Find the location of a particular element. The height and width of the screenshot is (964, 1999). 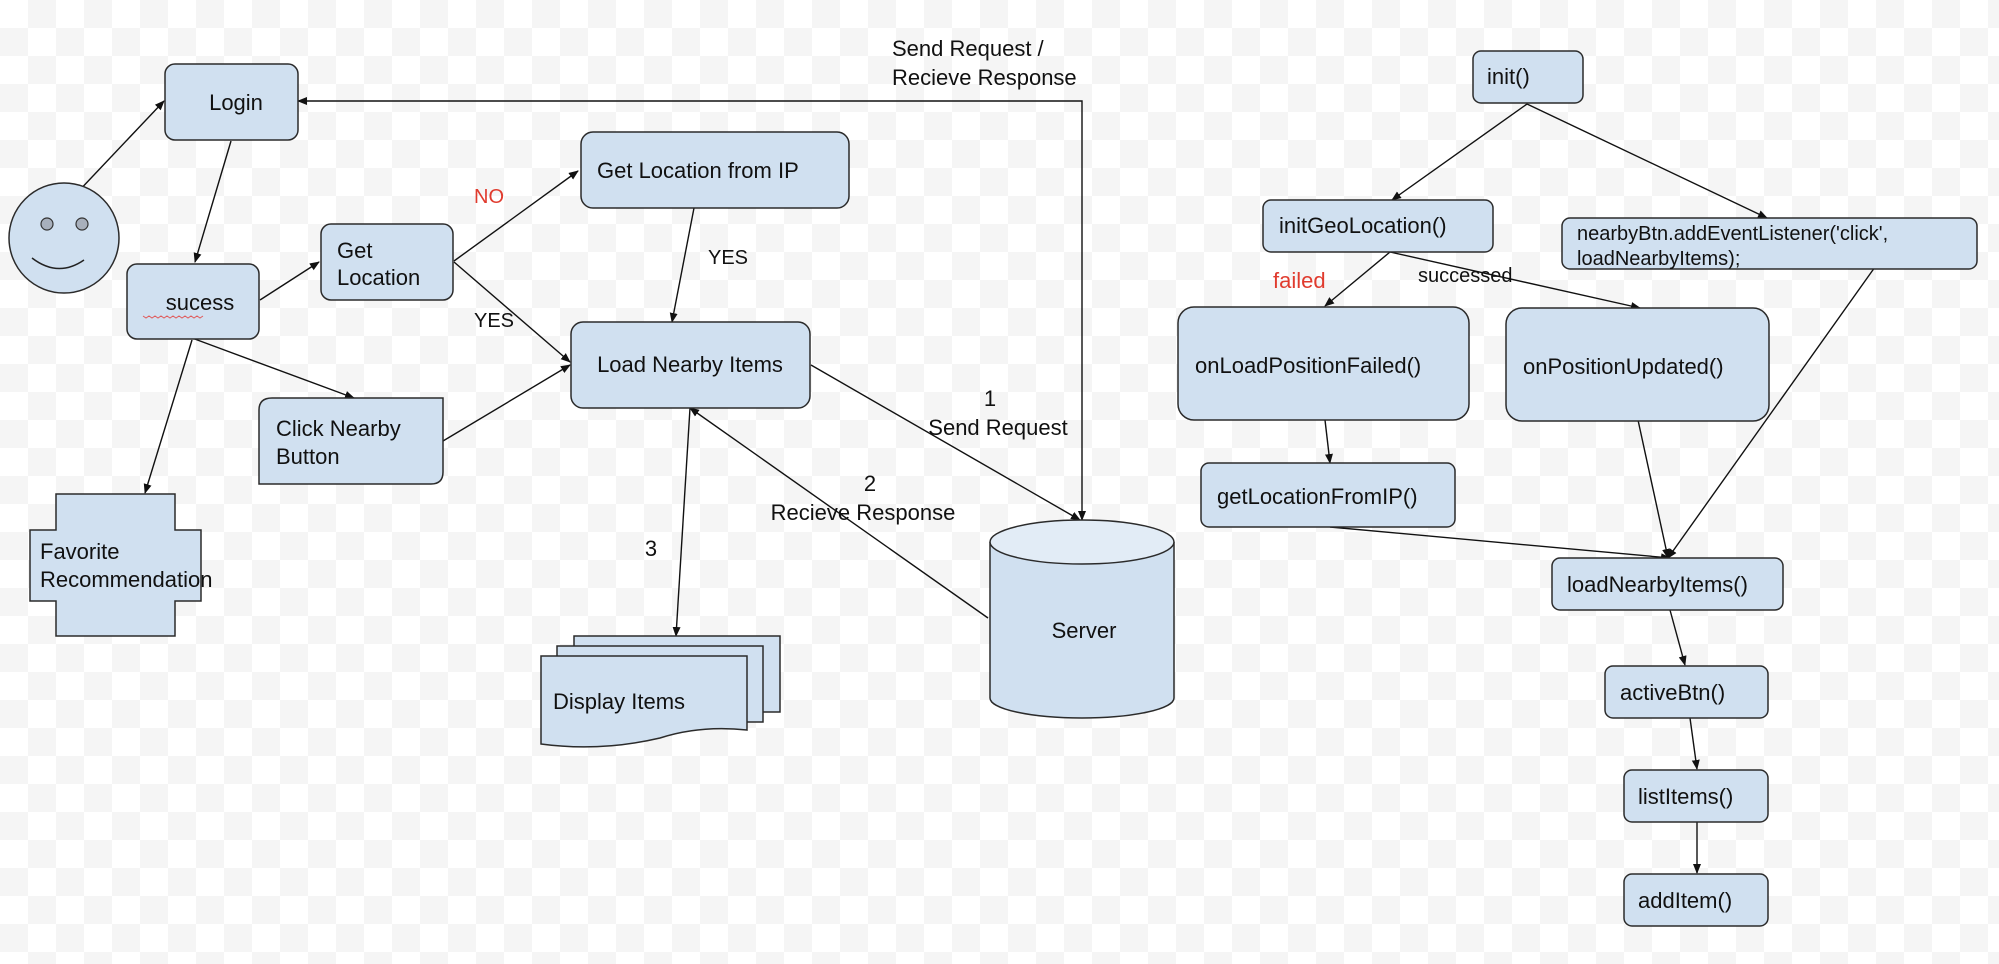

edge-success-to-favorite is located at coordinates (168, 416).